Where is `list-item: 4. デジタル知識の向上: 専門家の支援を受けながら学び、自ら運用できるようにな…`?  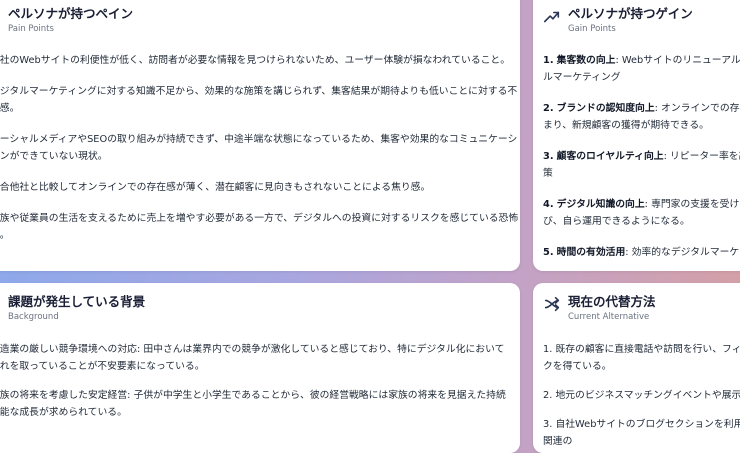 list-item: 4. デジタル知識の向上: 専門家の支援を受けながら学び、自ら運用できるようにな… is located at coordinates (641, 213).